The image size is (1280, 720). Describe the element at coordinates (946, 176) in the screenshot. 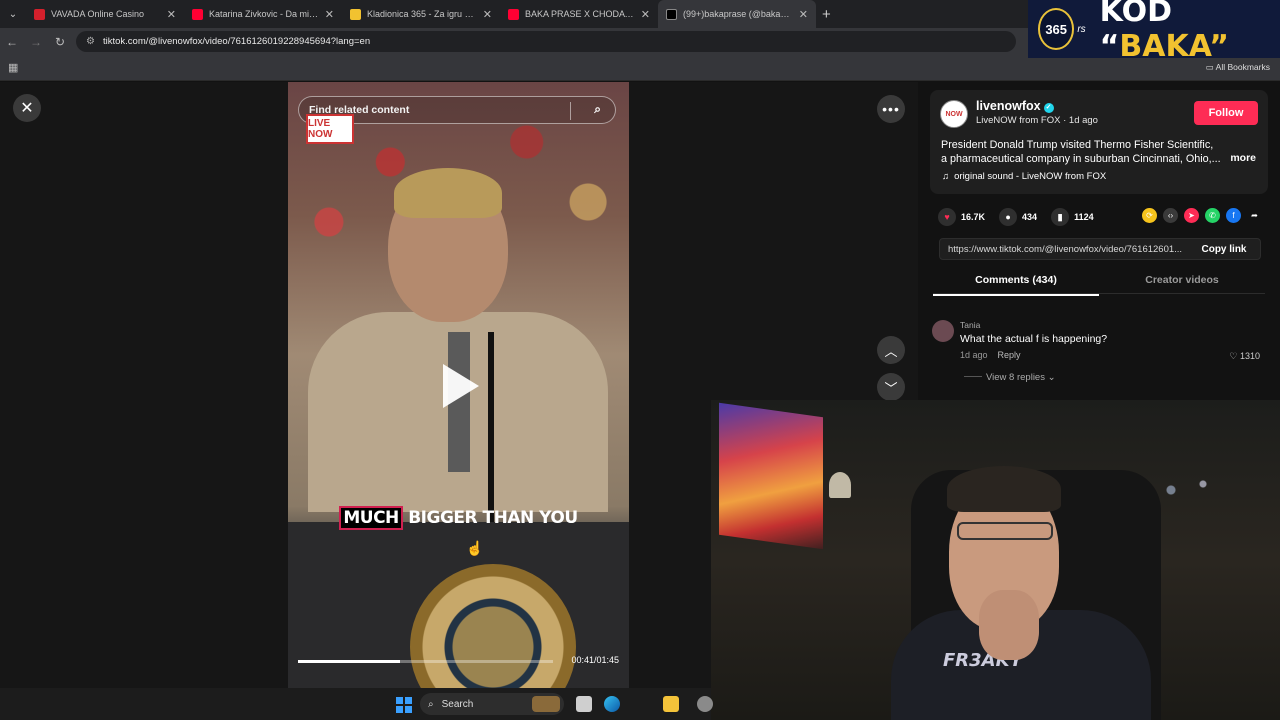

I see `music-note-icon: ♫` at that location.